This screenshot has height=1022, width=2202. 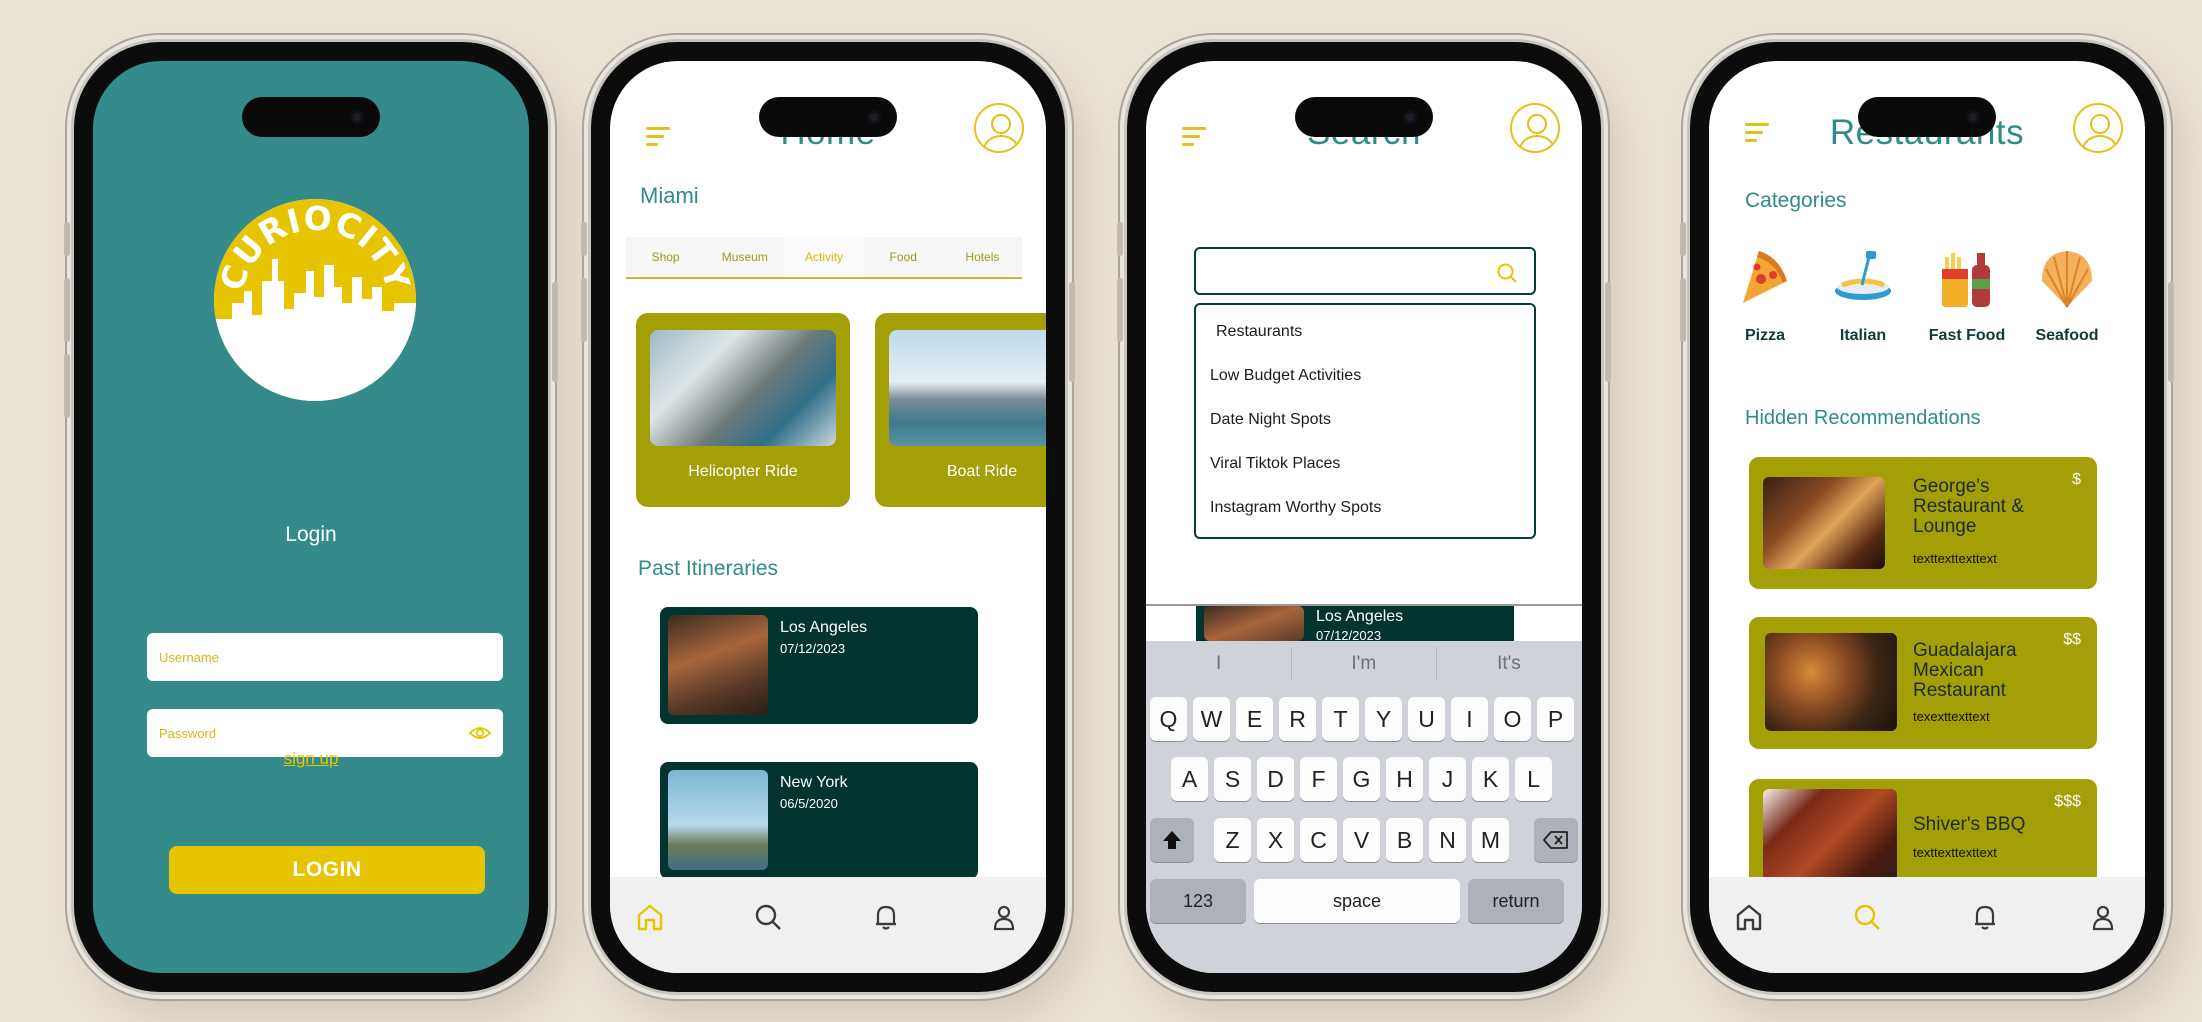 I want to click on tab-food: Food, so click(x=903, y=257).